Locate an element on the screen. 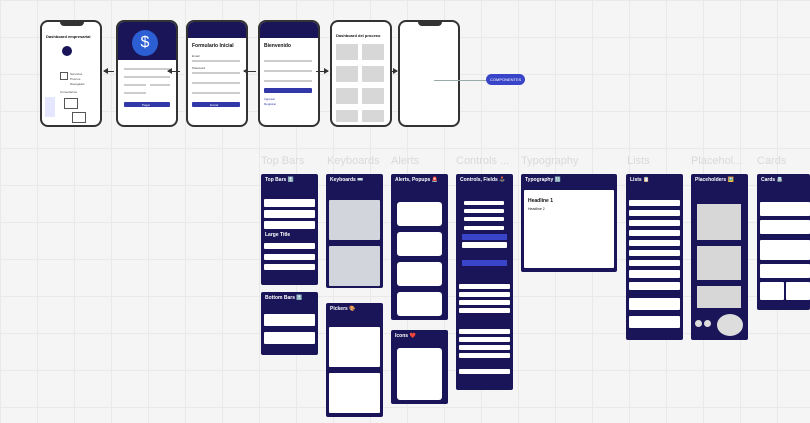 The width and height of the screenshot is (810, 423). headline-2-sample: Headline 2 is located at coordinates (536, 209).